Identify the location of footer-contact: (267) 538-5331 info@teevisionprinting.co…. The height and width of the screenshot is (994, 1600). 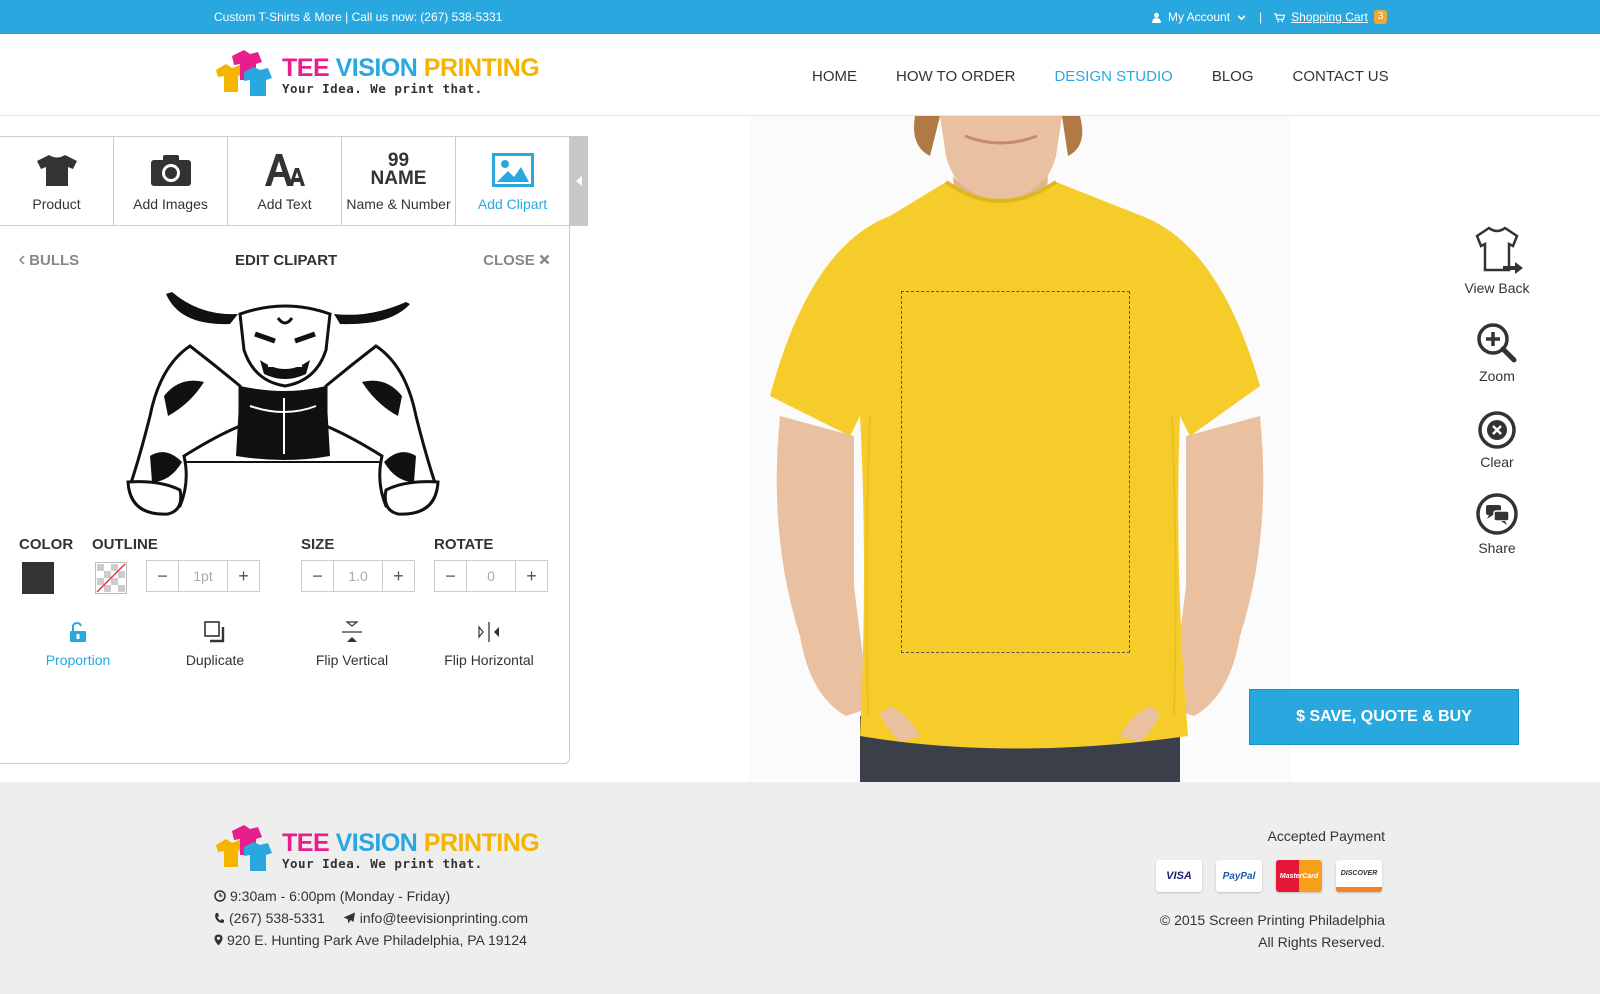
(371, 918).